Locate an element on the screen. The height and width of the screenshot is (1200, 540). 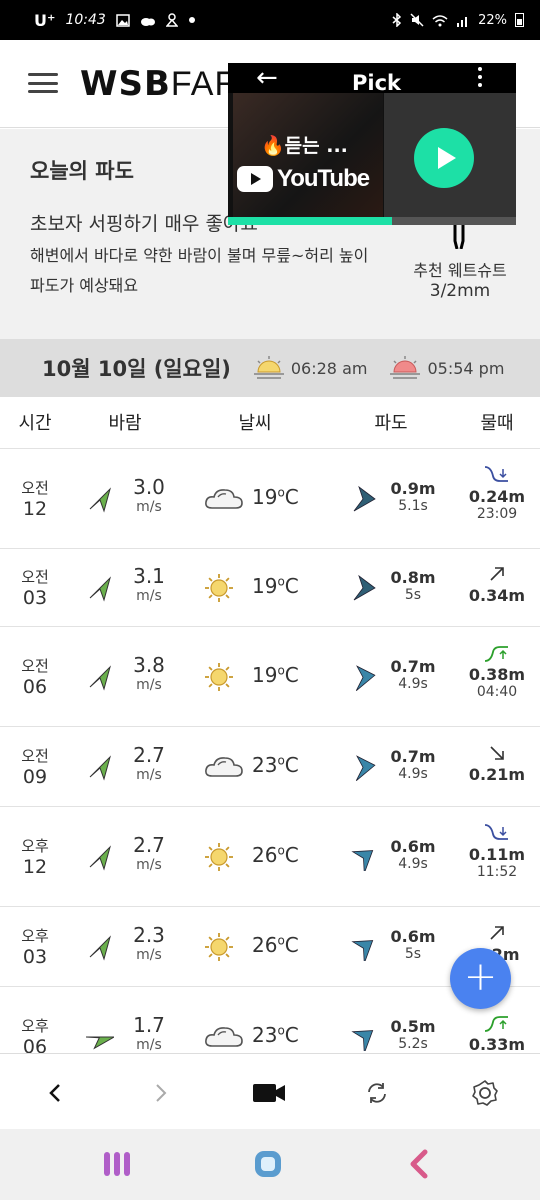
tide-height: 0.21m is located at coordinates (497, 774).